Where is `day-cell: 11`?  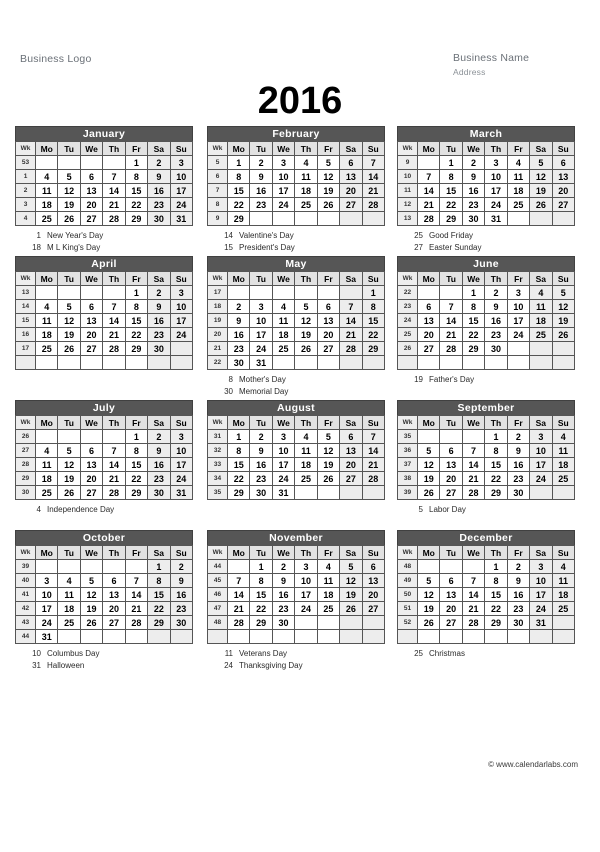
day-cell: 11 is located at coordinates (563, 450).